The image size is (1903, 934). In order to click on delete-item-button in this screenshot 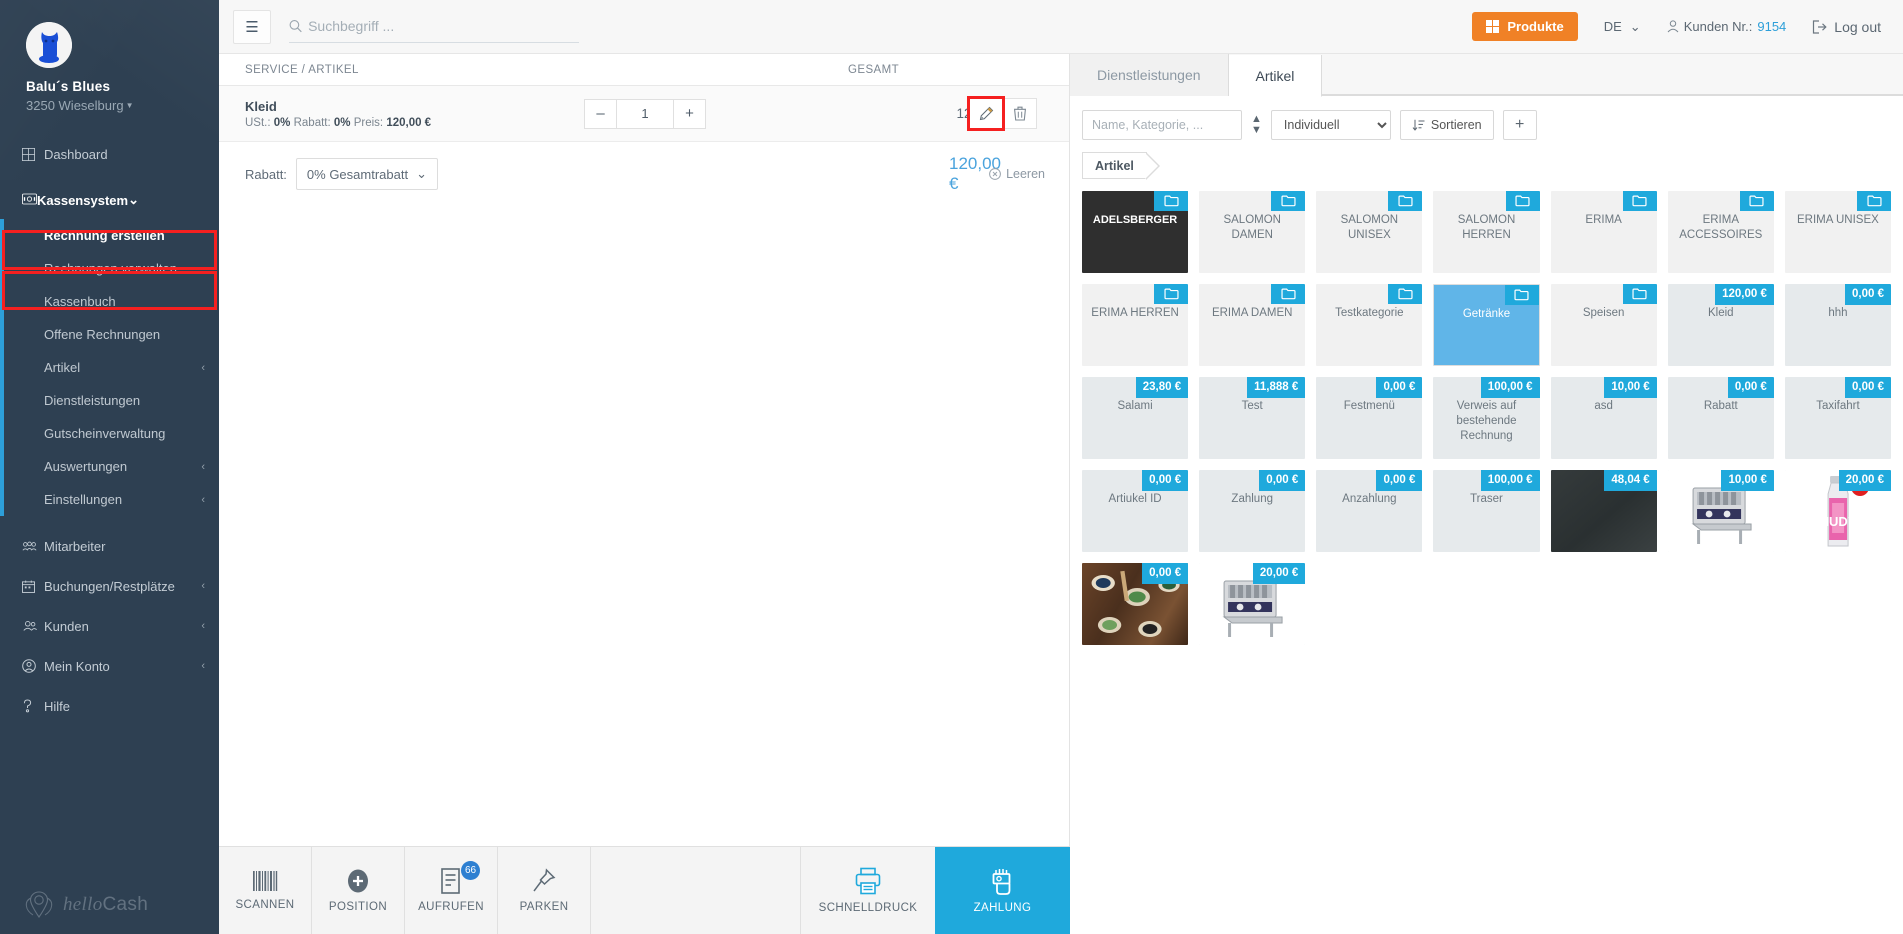, I will do `click(1020, 113)`.